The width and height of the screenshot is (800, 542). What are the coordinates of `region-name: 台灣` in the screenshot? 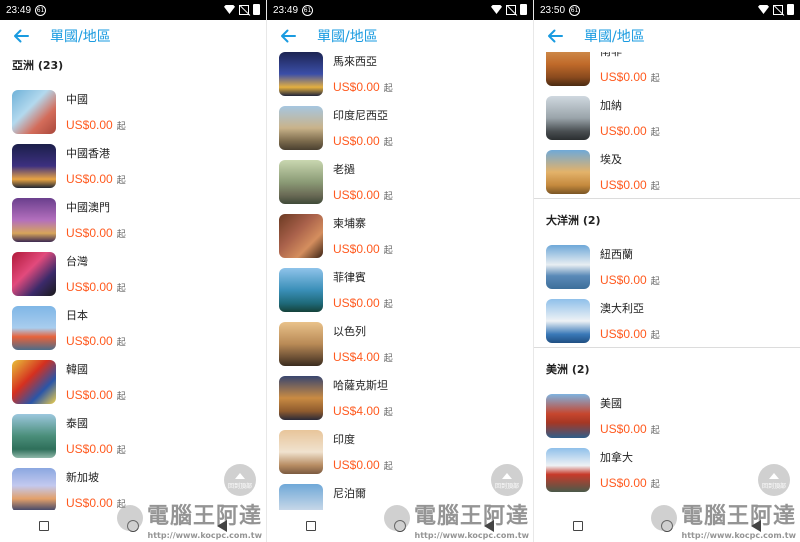 It's located at (77, 261).